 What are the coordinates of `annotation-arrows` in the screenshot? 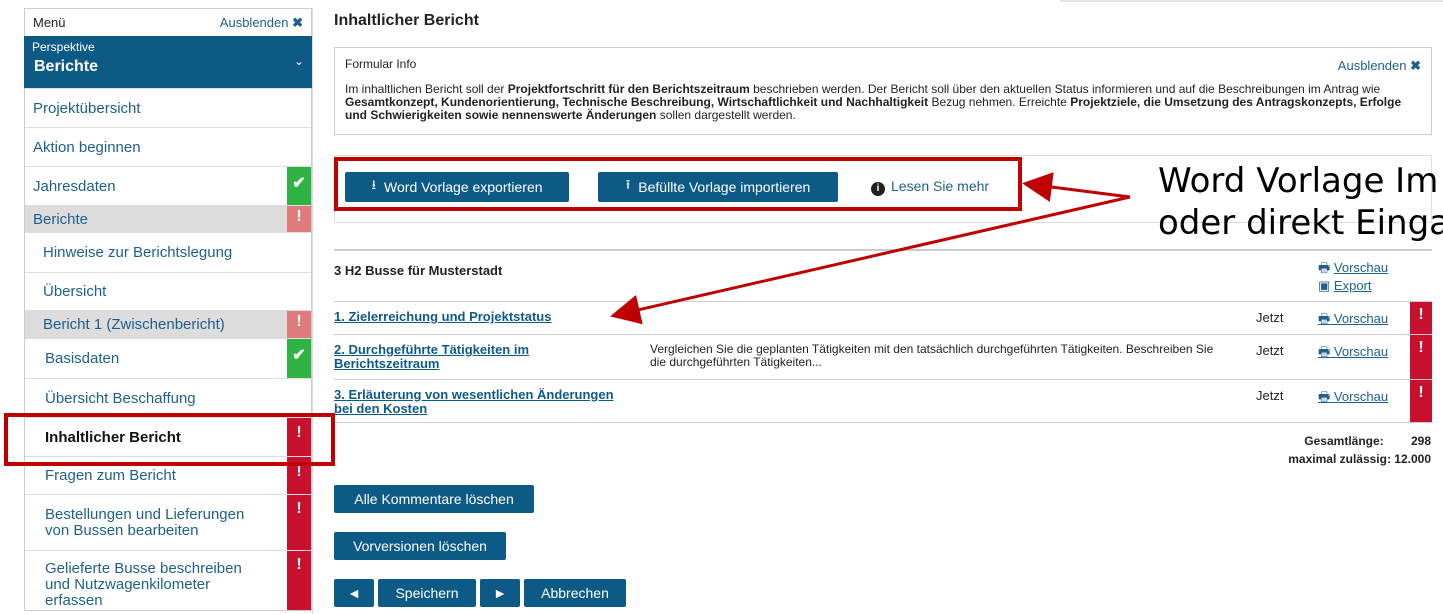 It's located at (870, 248).